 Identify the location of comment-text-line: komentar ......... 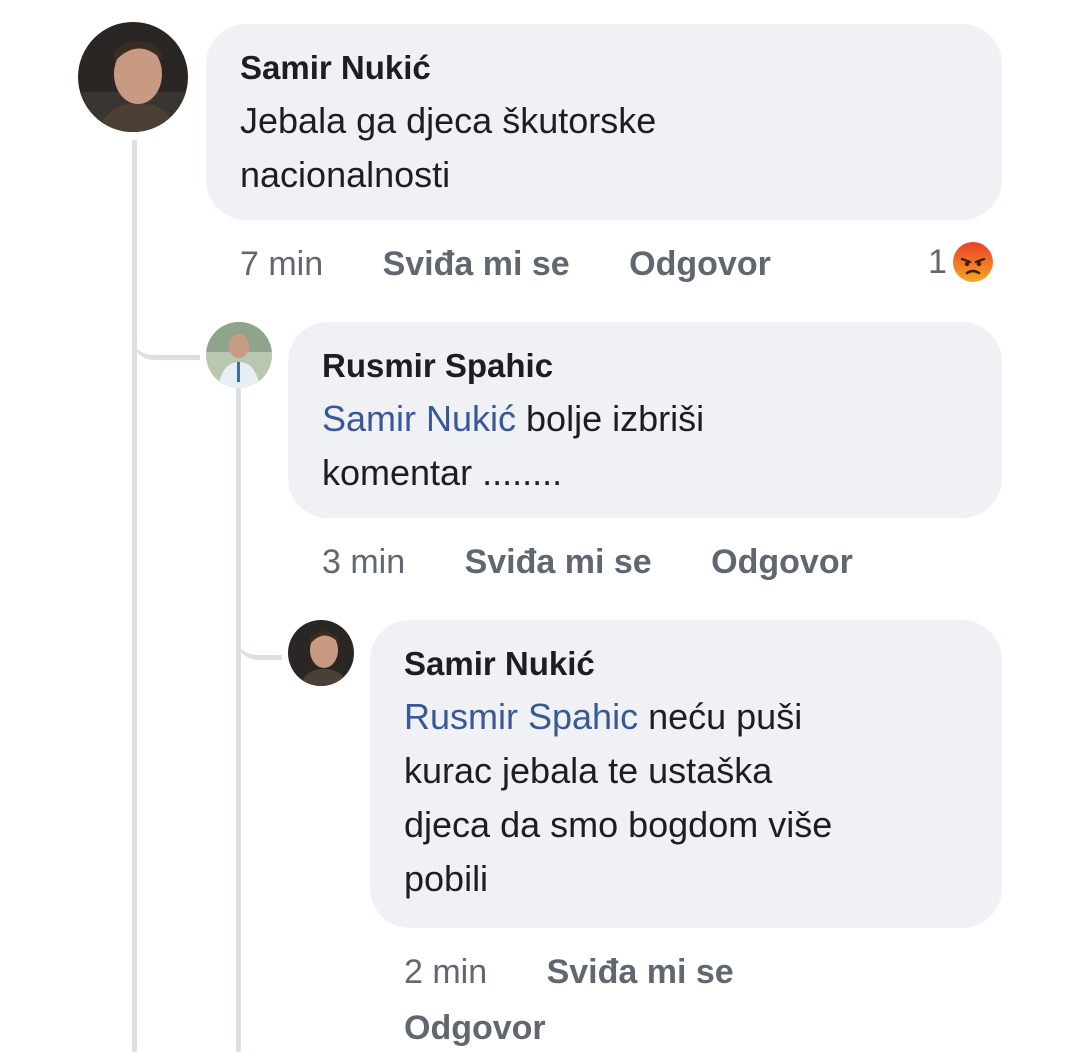
(442, 472).